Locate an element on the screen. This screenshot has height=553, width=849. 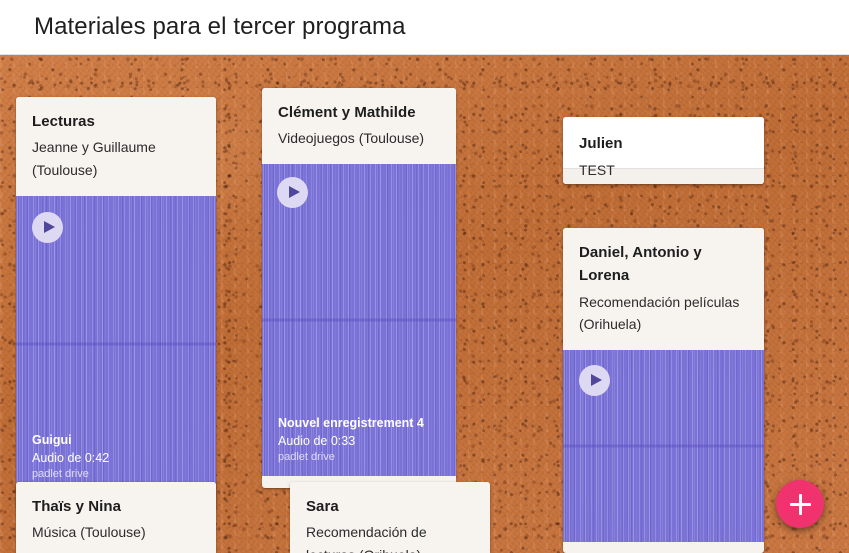
post-card-julien: Julien TEST is located at coordinates (663, 150).